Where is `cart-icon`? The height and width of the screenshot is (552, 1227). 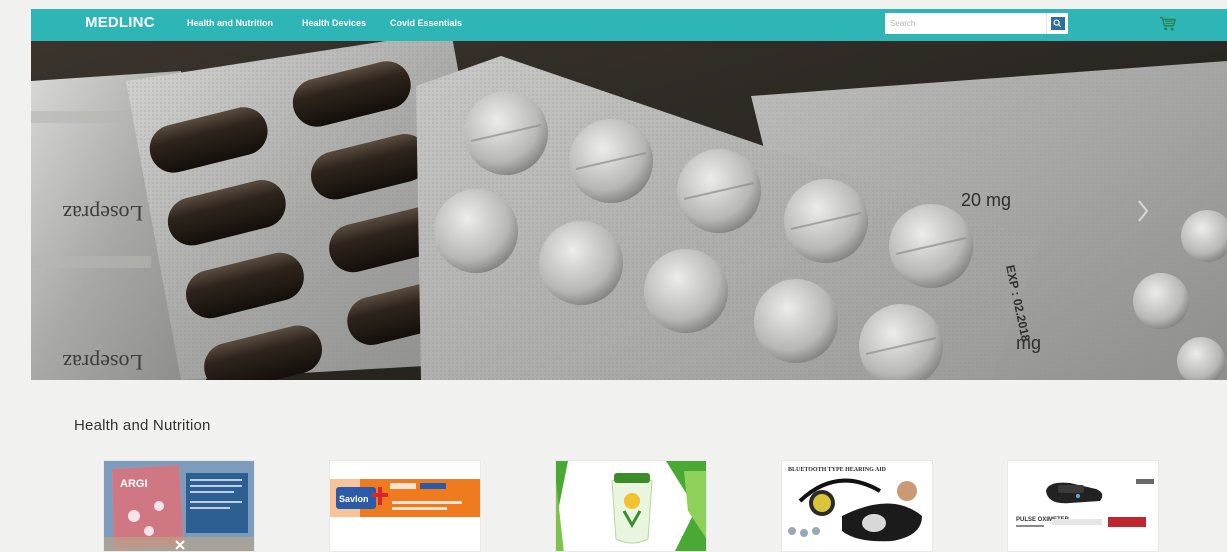 cart-icon is located at coordinates (1168, 24).